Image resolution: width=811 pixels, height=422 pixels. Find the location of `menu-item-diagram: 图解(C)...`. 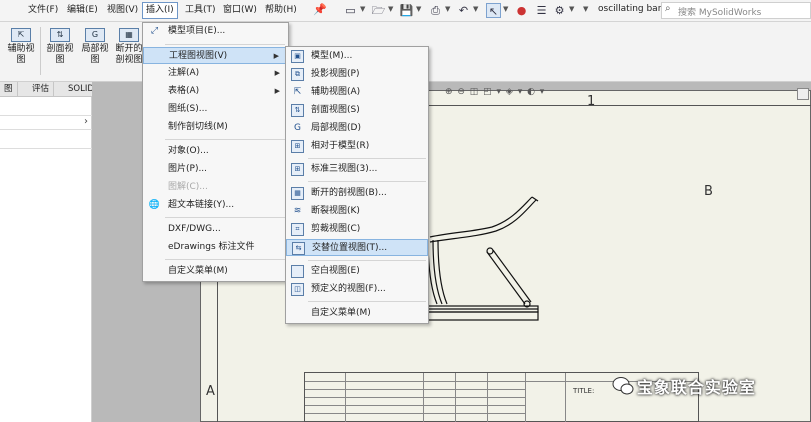

menu-item-diagram: 图解(C)... is located at coordinates (188, 187).